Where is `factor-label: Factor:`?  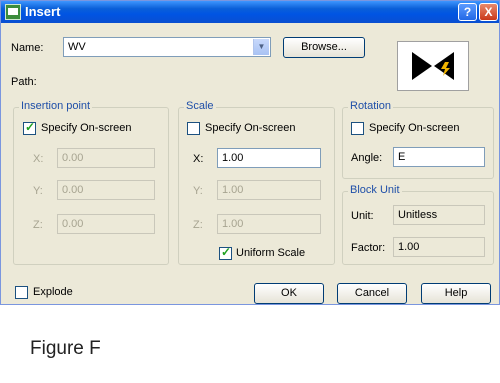 factor-label: Factor: is located at coordinates (368, 248).